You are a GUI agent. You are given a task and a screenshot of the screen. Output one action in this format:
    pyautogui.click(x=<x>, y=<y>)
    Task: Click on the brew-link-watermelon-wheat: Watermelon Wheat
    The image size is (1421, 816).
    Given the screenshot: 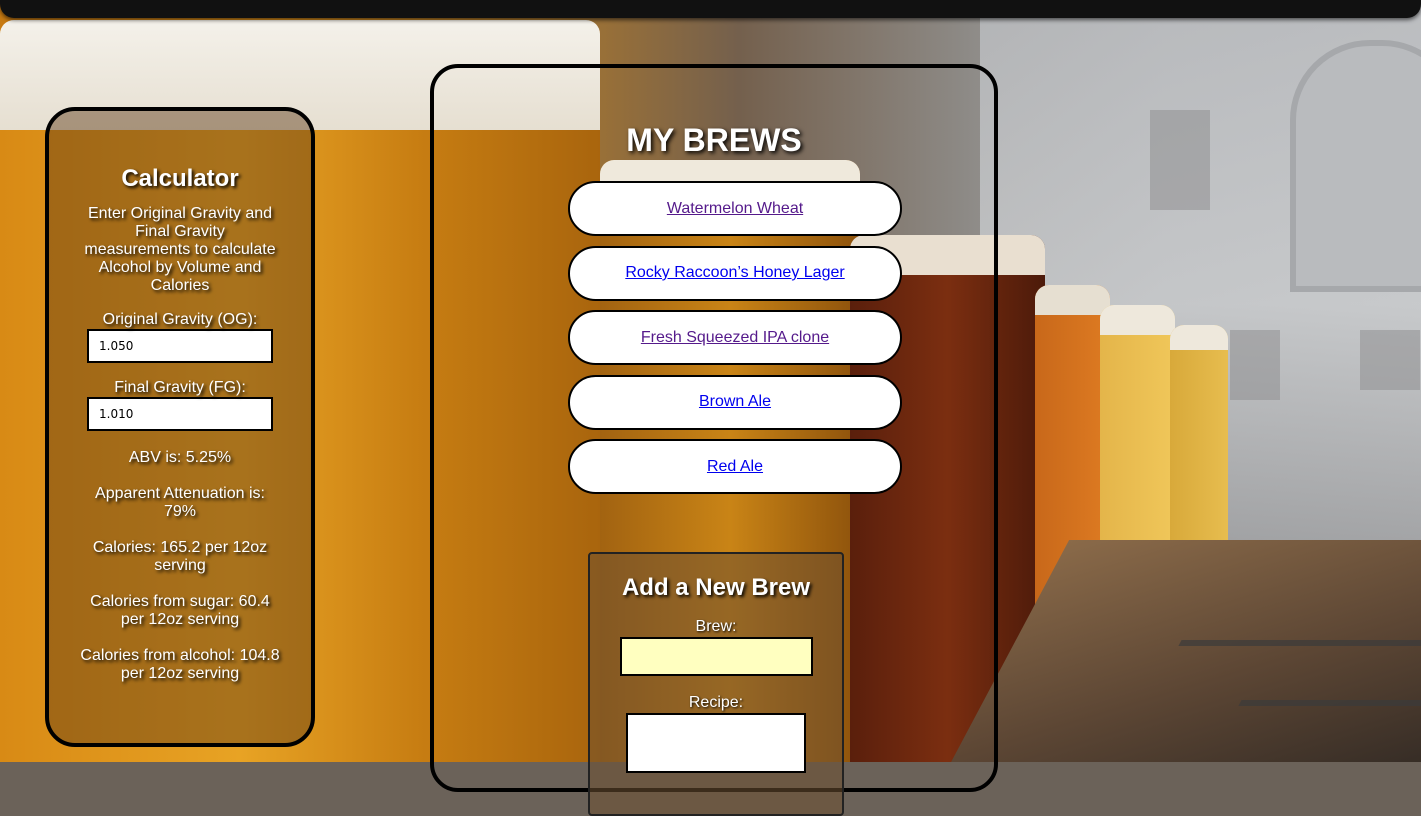 What is the action you would take?
    pyautogui.click(x=735, y=209)
    